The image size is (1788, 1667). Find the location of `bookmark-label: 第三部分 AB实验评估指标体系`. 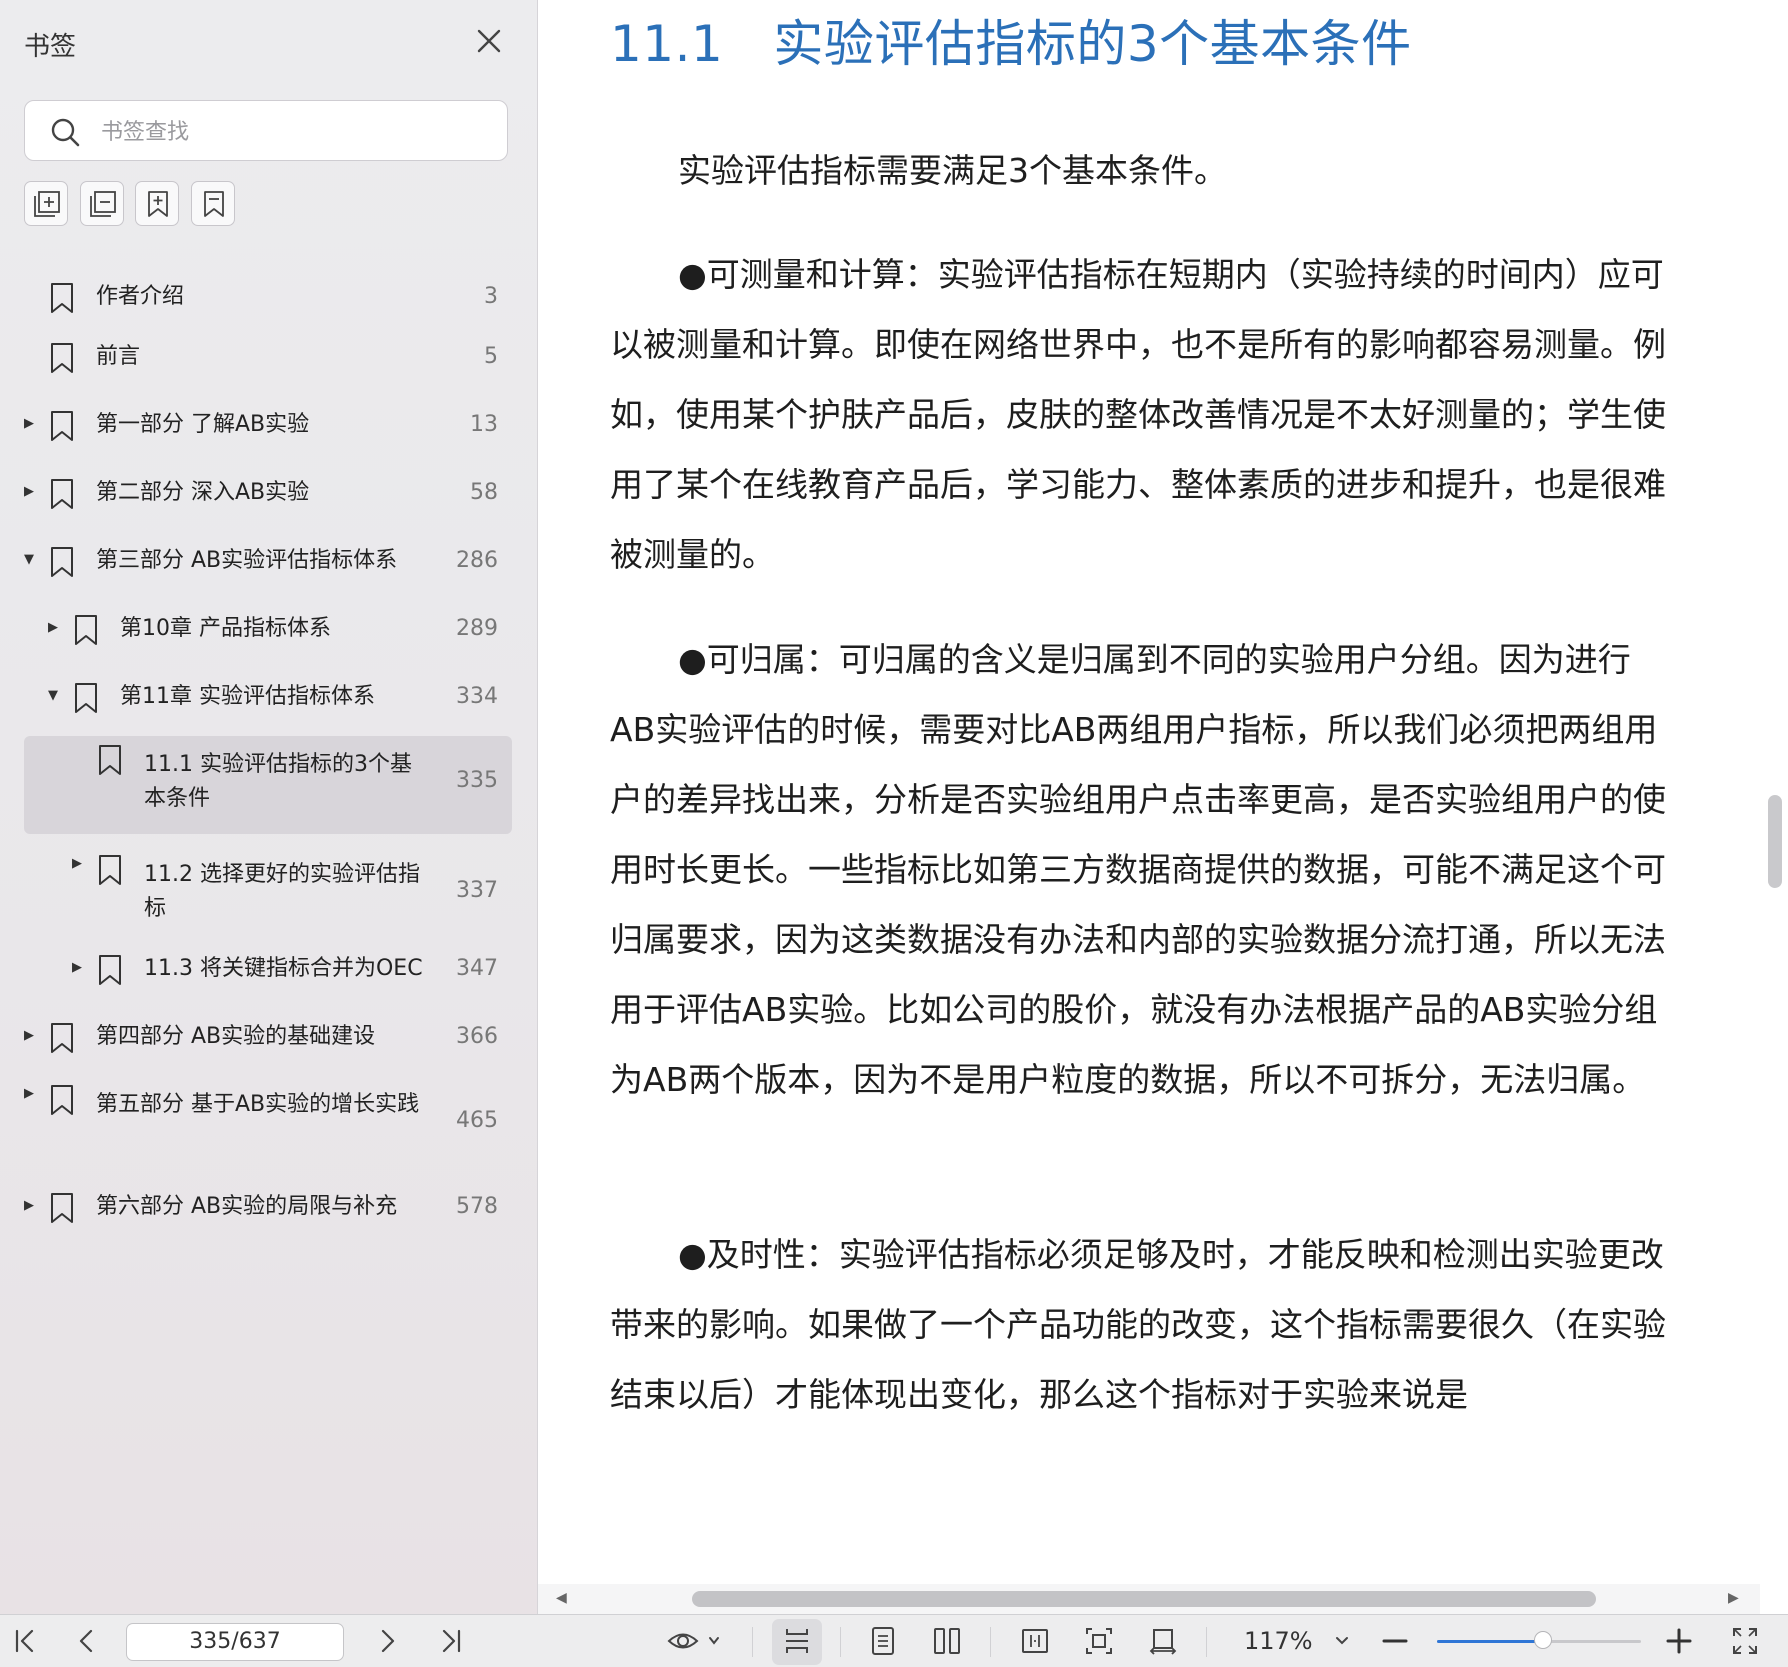

bookmark-label: 第三部分 AB实验评估指标体系 is located at coordinates (247, 560).